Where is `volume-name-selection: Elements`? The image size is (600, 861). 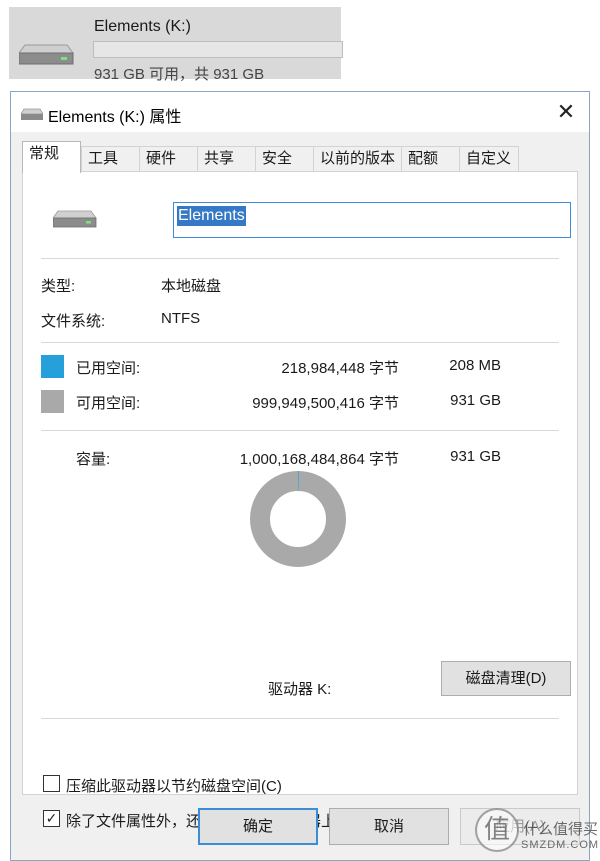
volume-name-selection: Elements is located at coordinates (211, 216).